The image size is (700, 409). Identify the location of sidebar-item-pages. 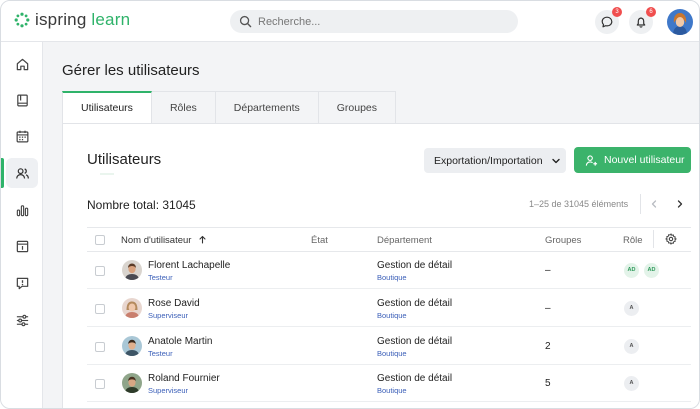
(22, 246).